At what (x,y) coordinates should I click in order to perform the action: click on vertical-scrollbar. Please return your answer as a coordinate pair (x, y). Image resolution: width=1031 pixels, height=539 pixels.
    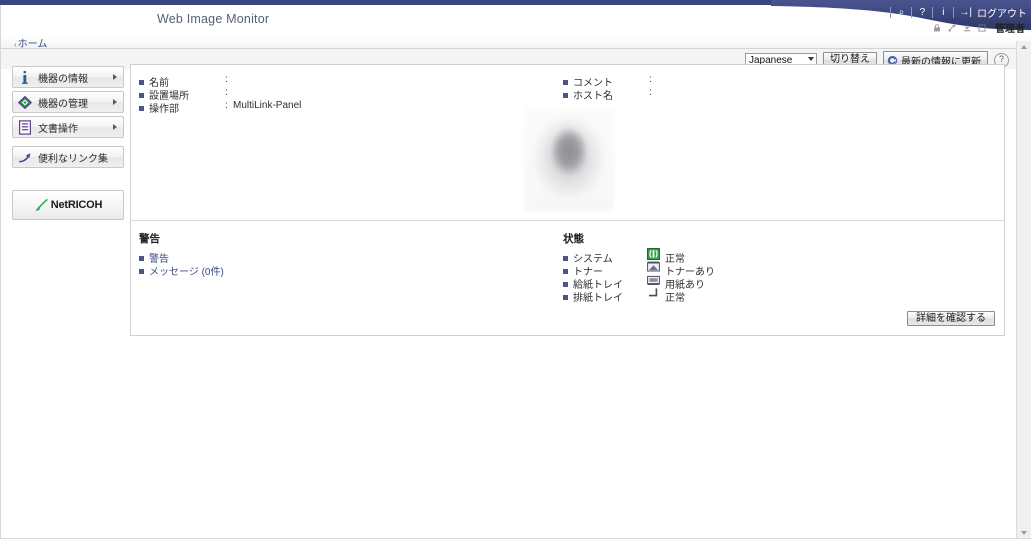
    Looking at the image, I should click on (1023, 290).